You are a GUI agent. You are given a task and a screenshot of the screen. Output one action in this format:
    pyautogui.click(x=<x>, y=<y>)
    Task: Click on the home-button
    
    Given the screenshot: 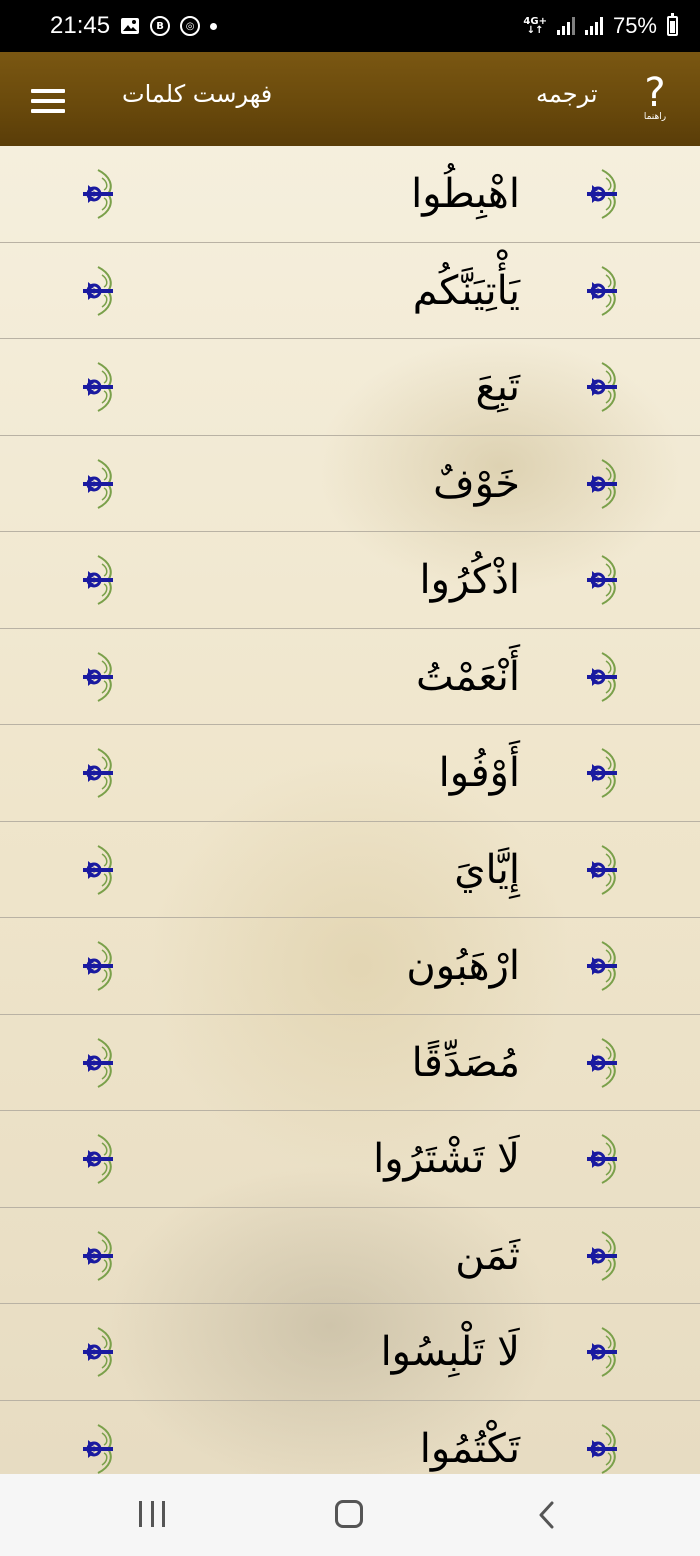 What is the action you would take?
    pyautogui.click(x=349, y=1514)
    